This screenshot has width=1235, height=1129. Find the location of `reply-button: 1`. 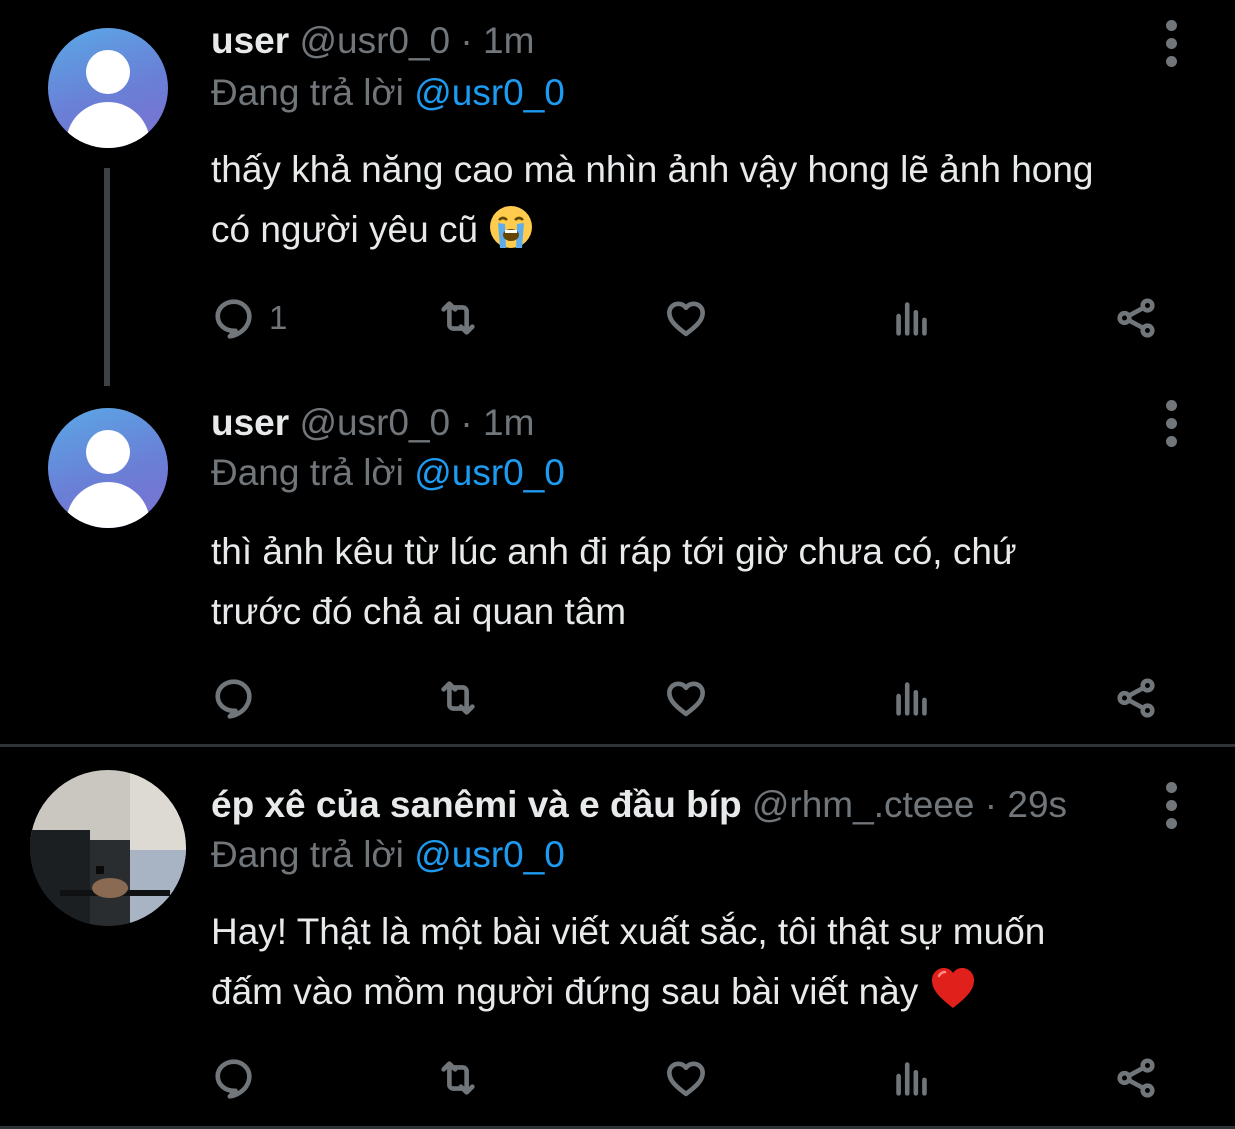

reply-button: 1 is located at coordinates (249, 318).